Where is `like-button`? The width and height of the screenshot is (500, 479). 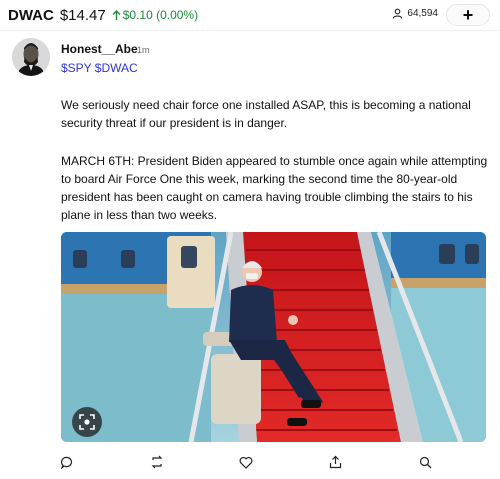 like-button is located at coordinates (246, 462).